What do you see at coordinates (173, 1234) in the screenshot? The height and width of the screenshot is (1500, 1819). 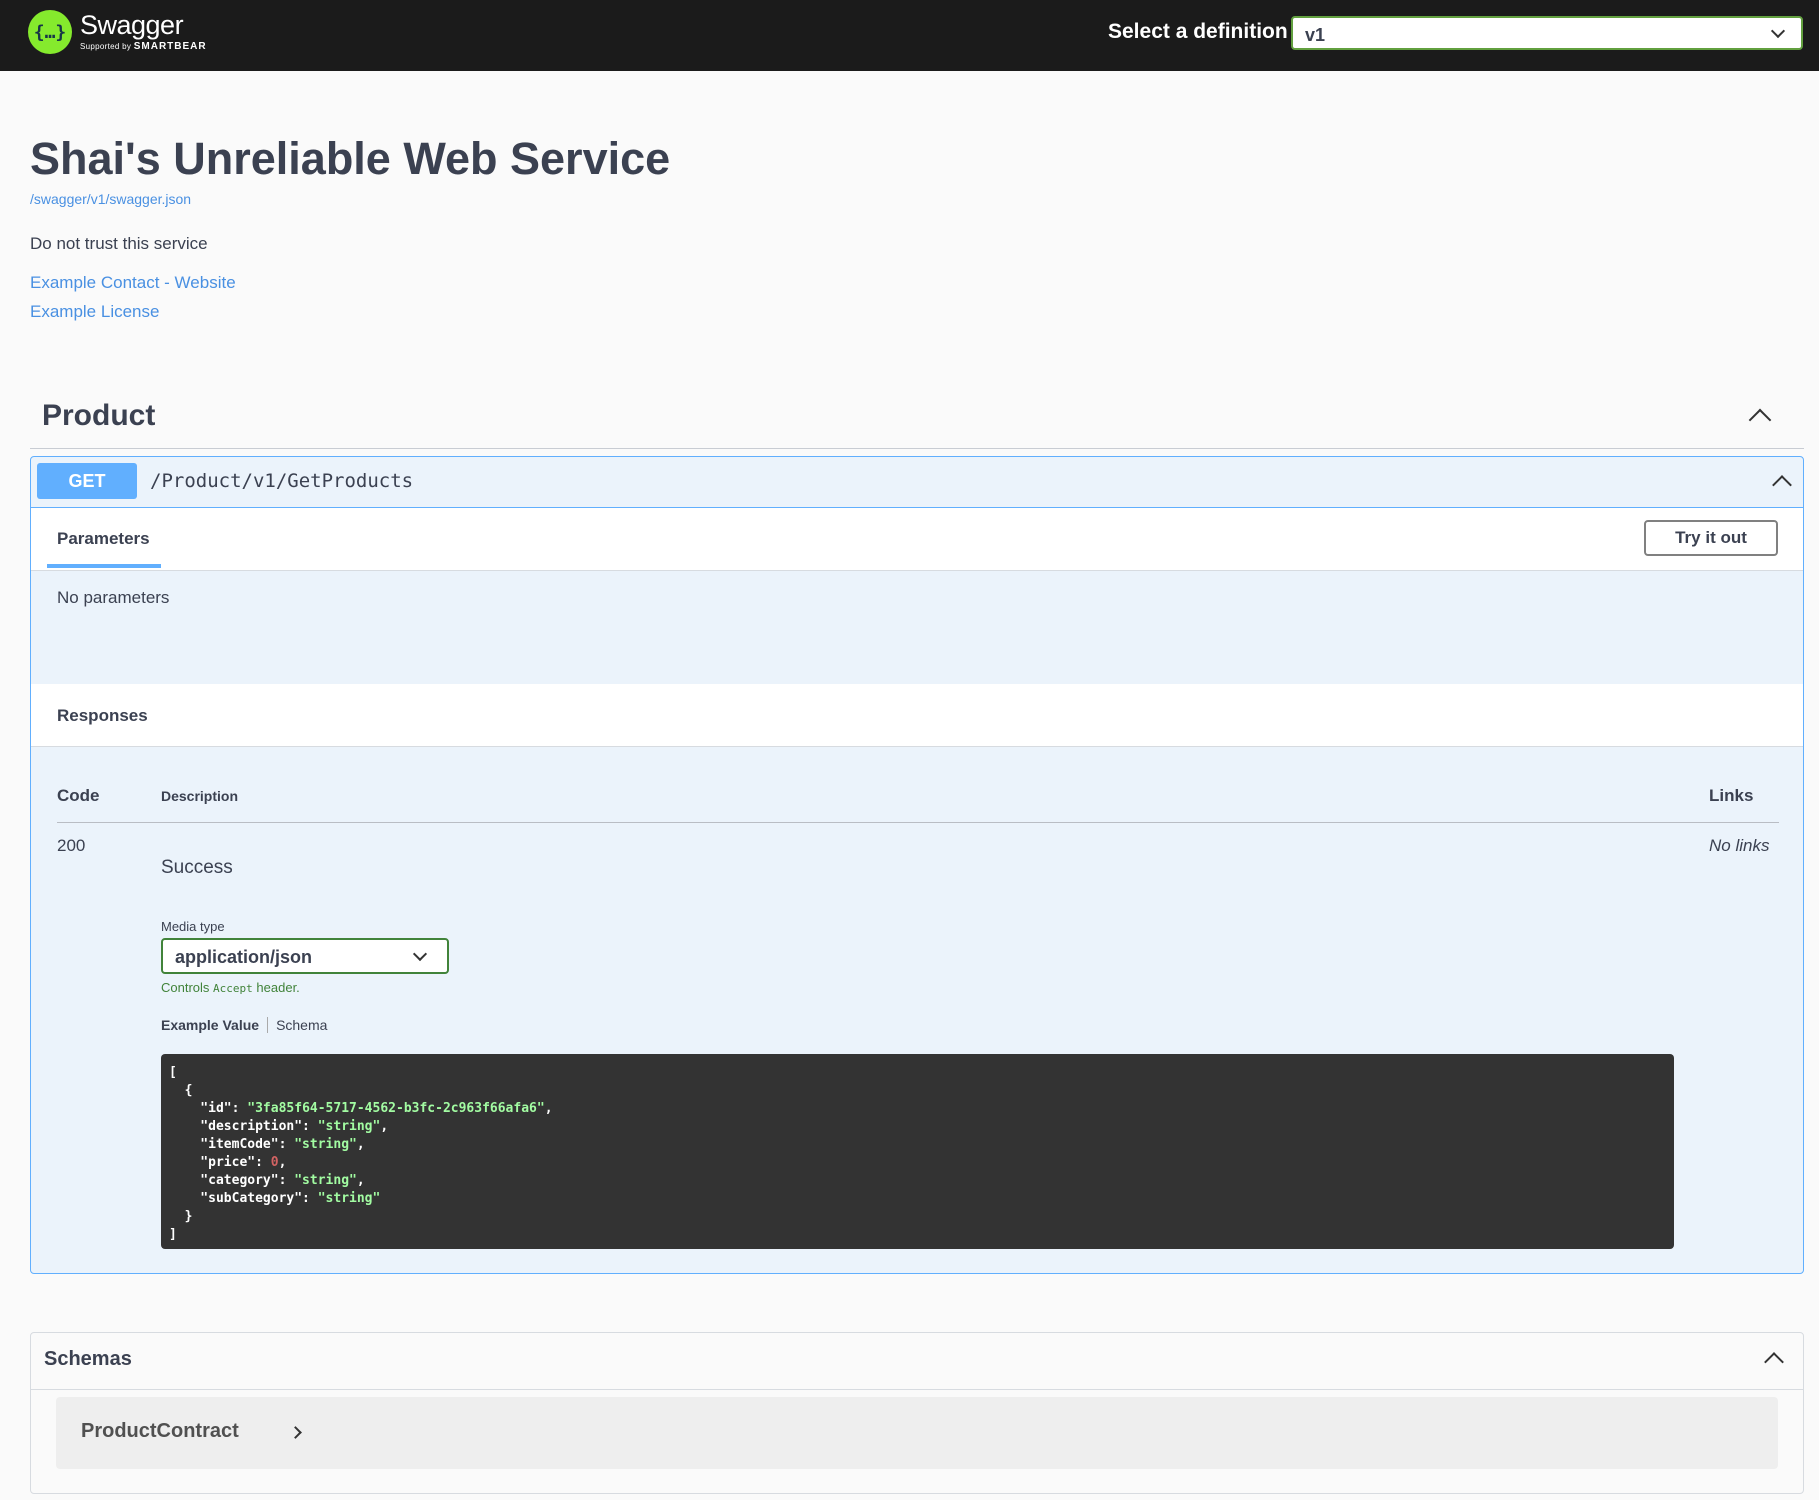 I see `code-line: ]` at bounding box center [173, 1234].